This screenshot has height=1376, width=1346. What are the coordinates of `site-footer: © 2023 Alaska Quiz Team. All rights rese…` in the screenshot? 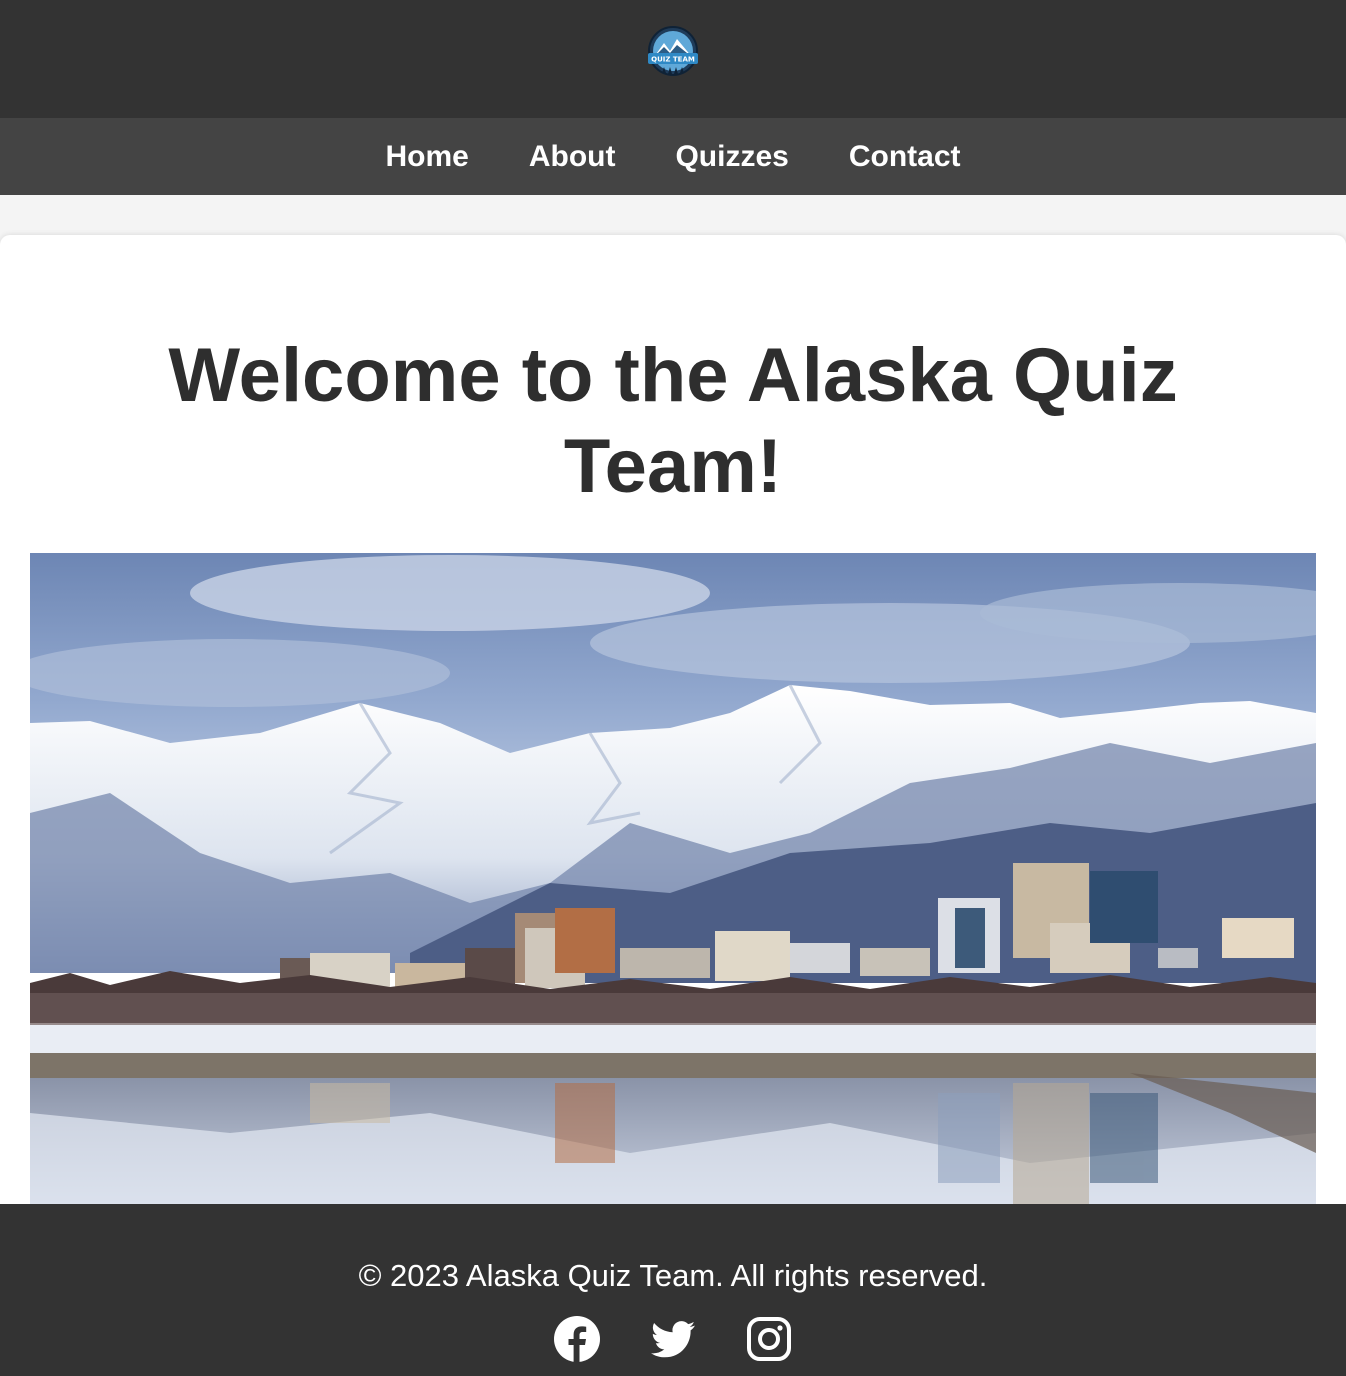 It's located at (673, 1290).